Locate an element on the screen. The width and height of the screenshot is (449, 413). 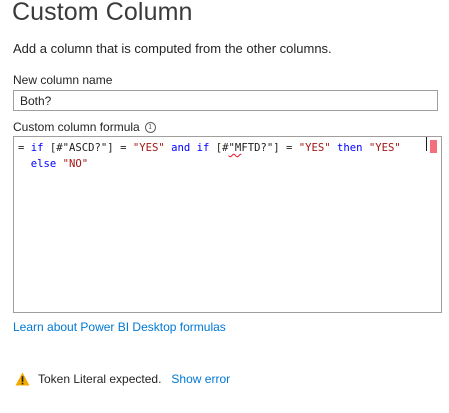
warning-icon is located at coordinates (22, 379).